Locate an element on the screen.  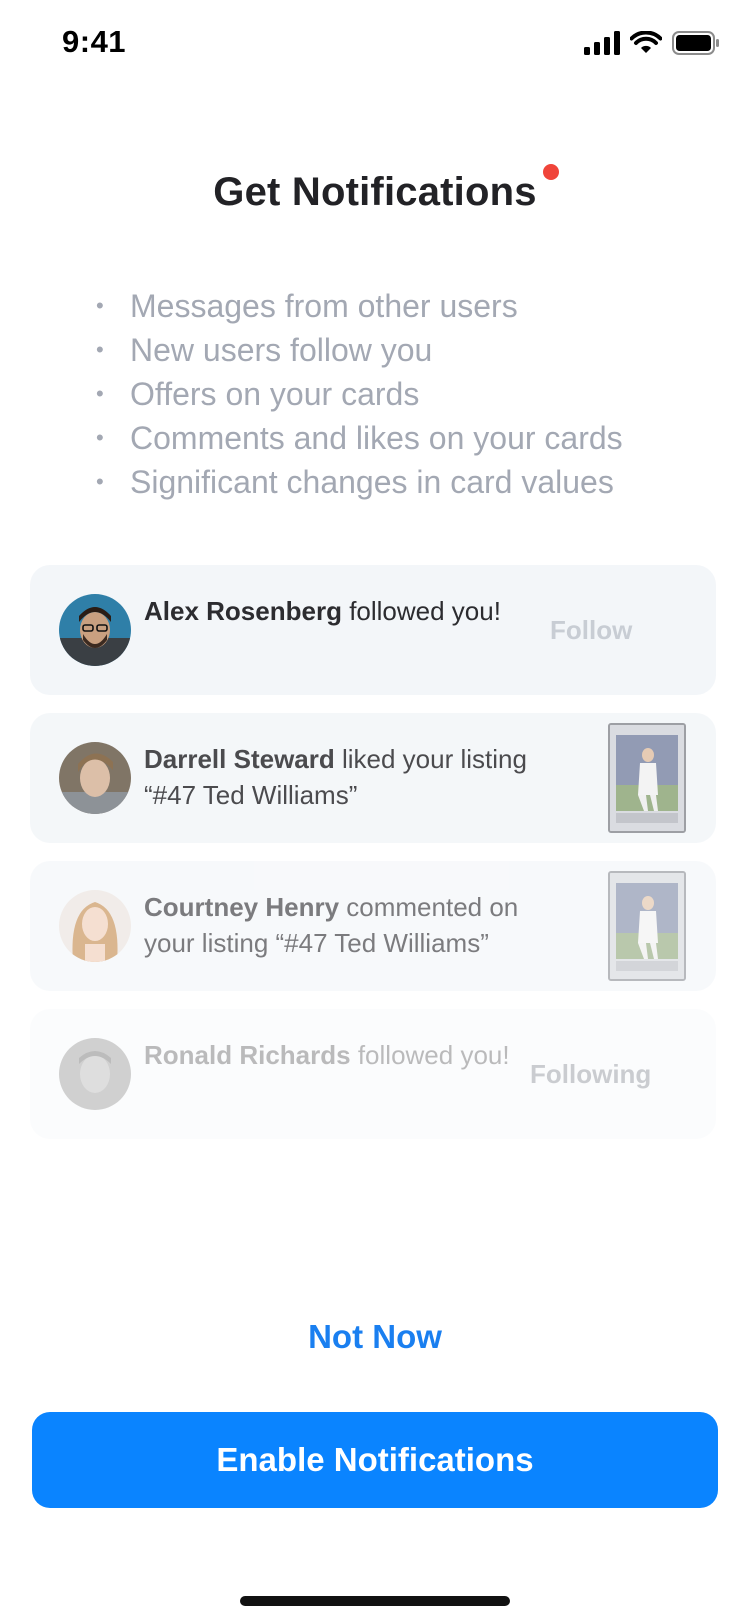
battery-icon is located at coordinates (696, 45).